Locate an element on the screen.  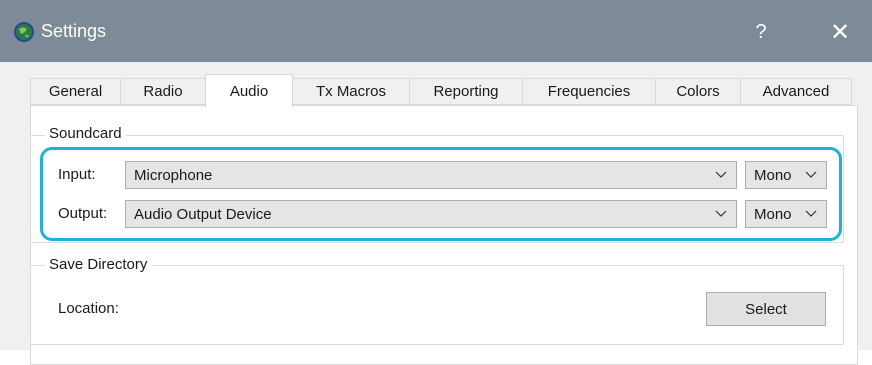
soundcard-group-label: Soundcard is located at coordinates (85, 133).